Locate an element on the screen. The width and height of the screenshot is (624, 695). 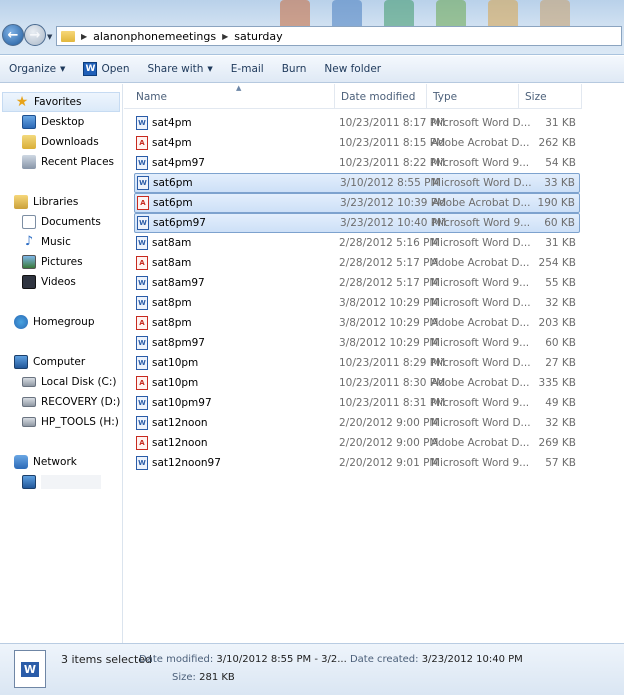
address-box: ▶ alanonphonemeetings ▶ saturday is located at coordinates (339, 36).